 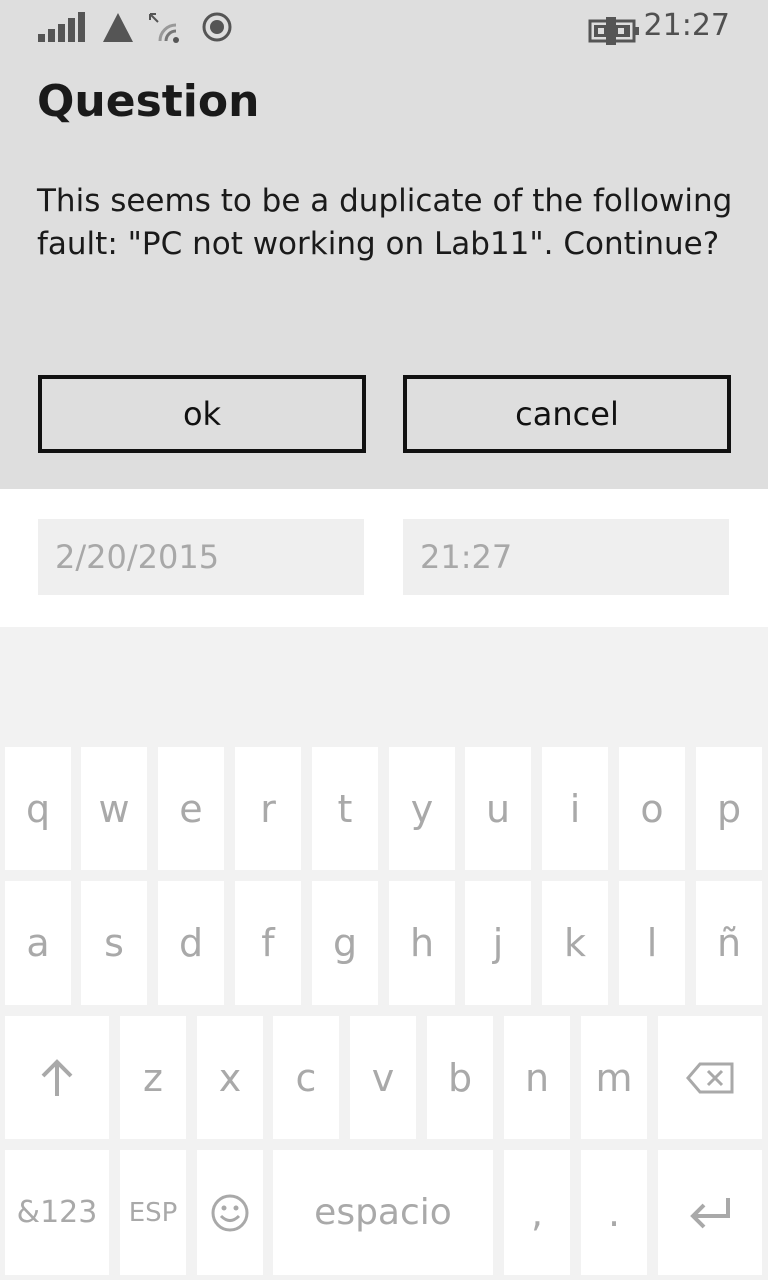 I want to click on emoji-key, so click(x=230, y=1212).